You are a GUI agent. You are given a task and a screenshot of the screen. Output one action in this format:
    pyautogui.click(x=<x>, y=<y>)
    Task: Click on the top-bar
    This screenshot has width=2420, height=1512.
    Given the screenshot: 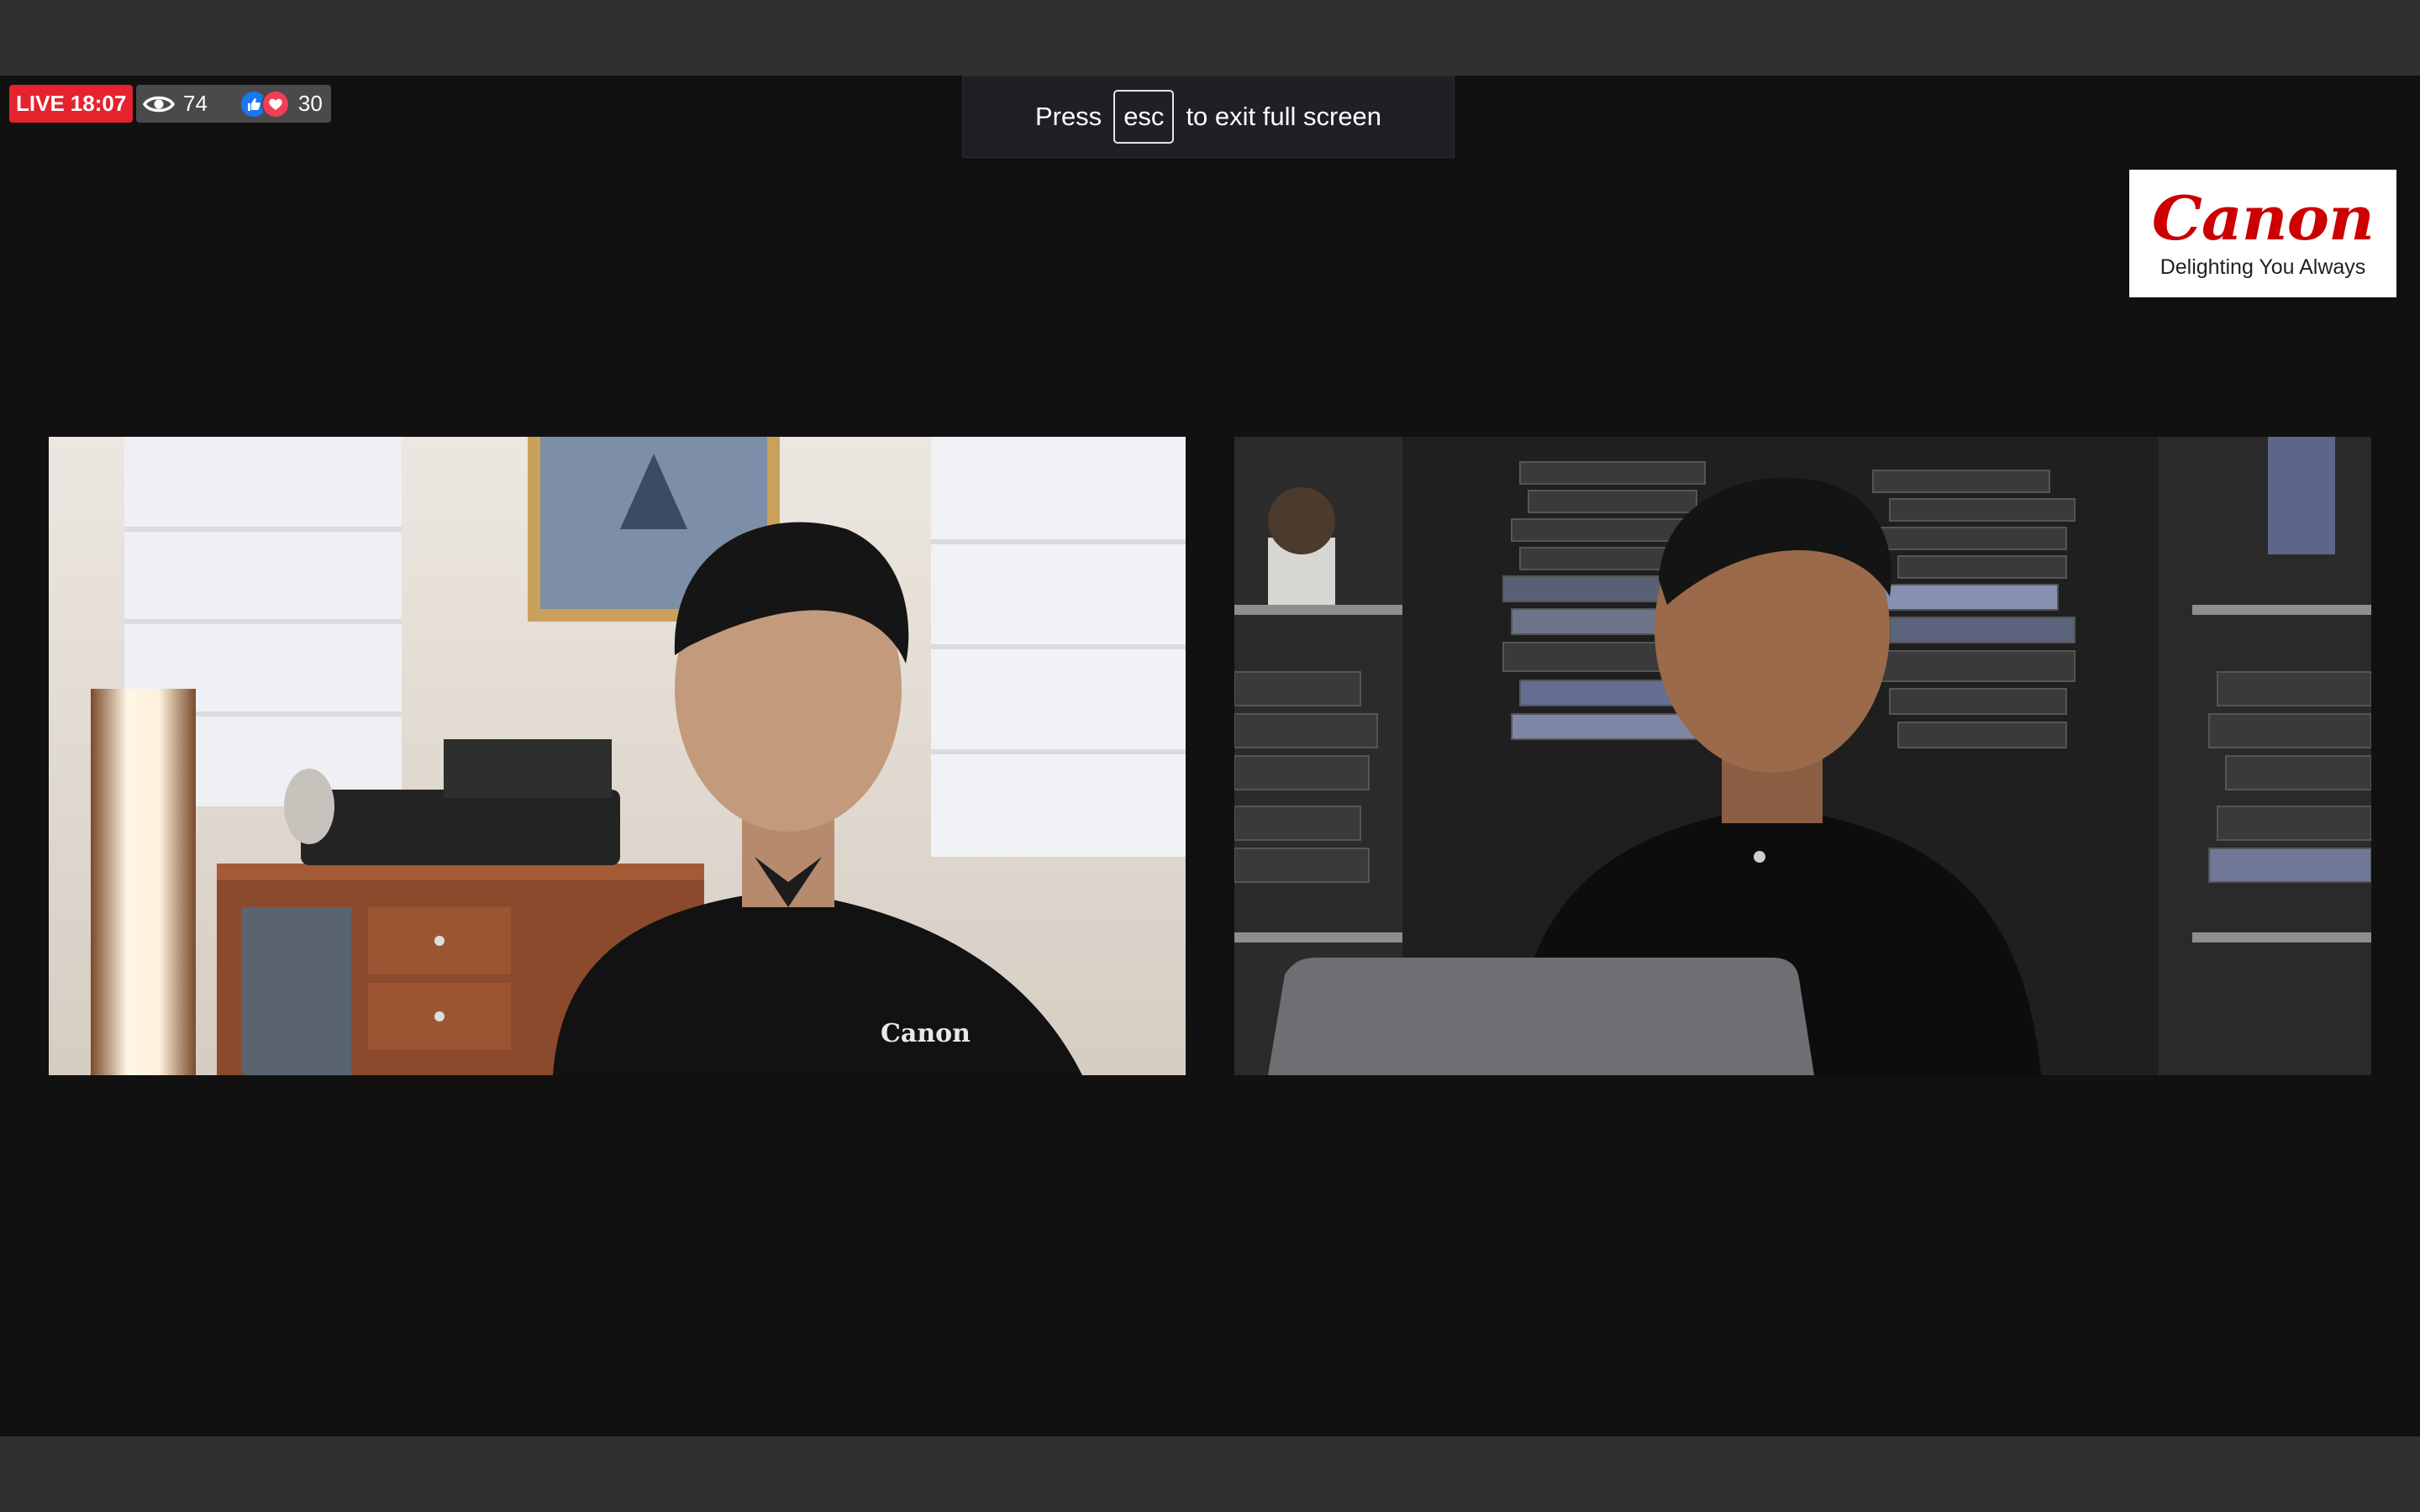 What is the action you would take?
    pyautogui.click(x=1210, y=38)
    